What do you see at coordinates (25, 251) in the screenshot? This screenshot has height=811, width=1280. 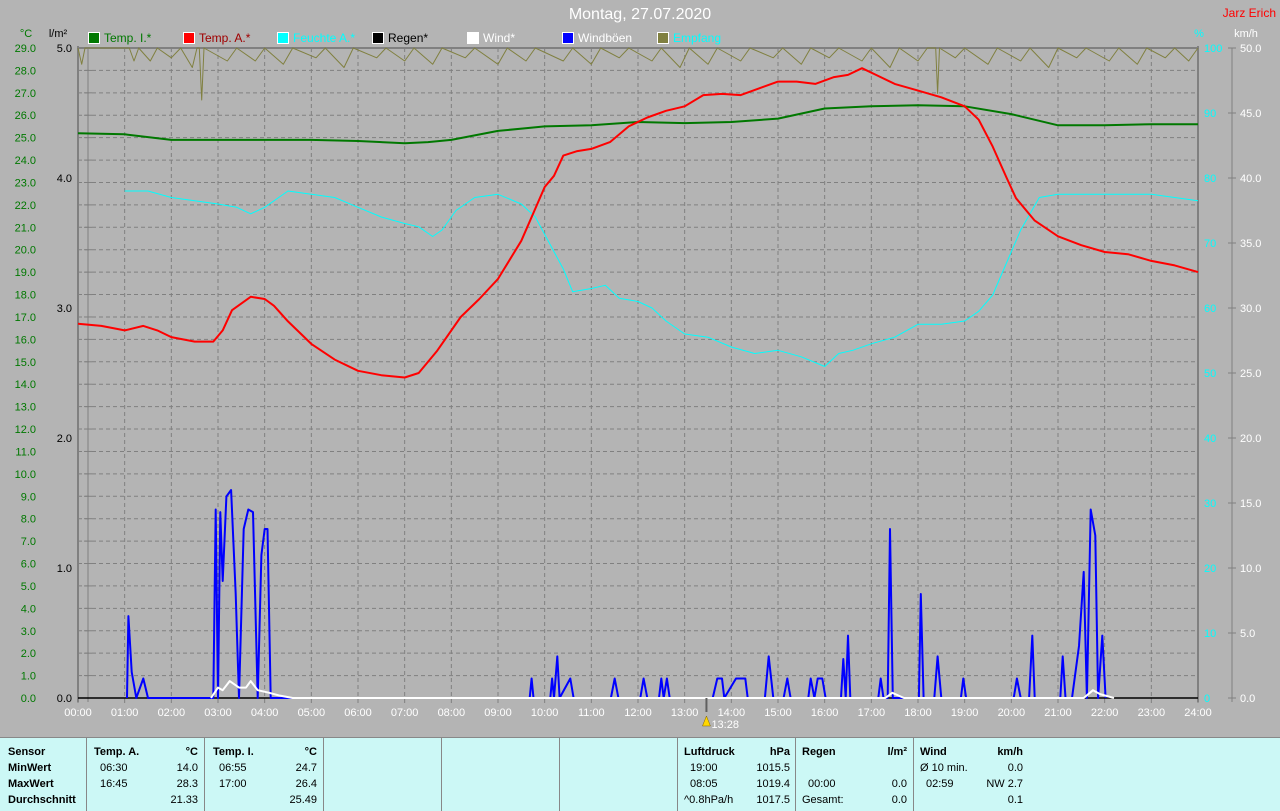 I see `temp-tick-label: 20.0` at bounding box center [25, 251].